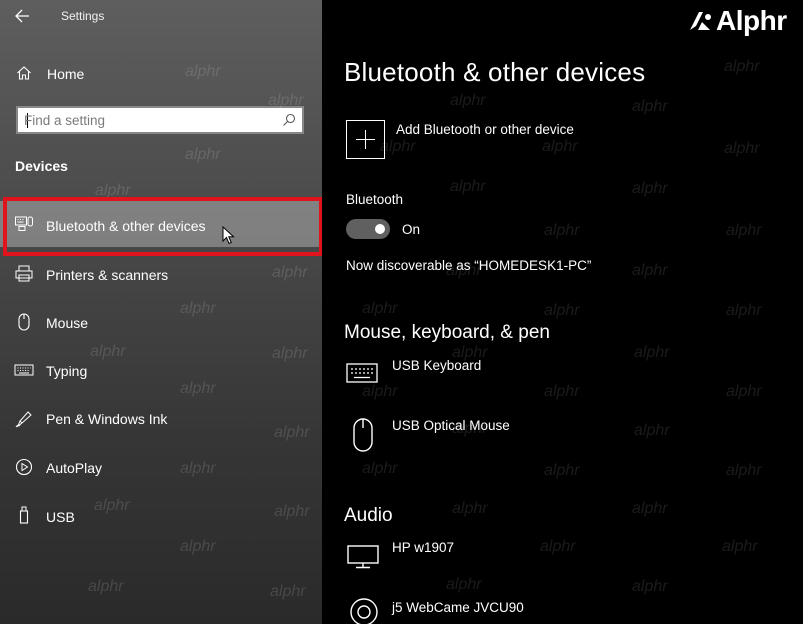 The image size is (803, 624). Describe the element at coordinates (289, 120) in the screenshot. I see `search-icon` at that location.